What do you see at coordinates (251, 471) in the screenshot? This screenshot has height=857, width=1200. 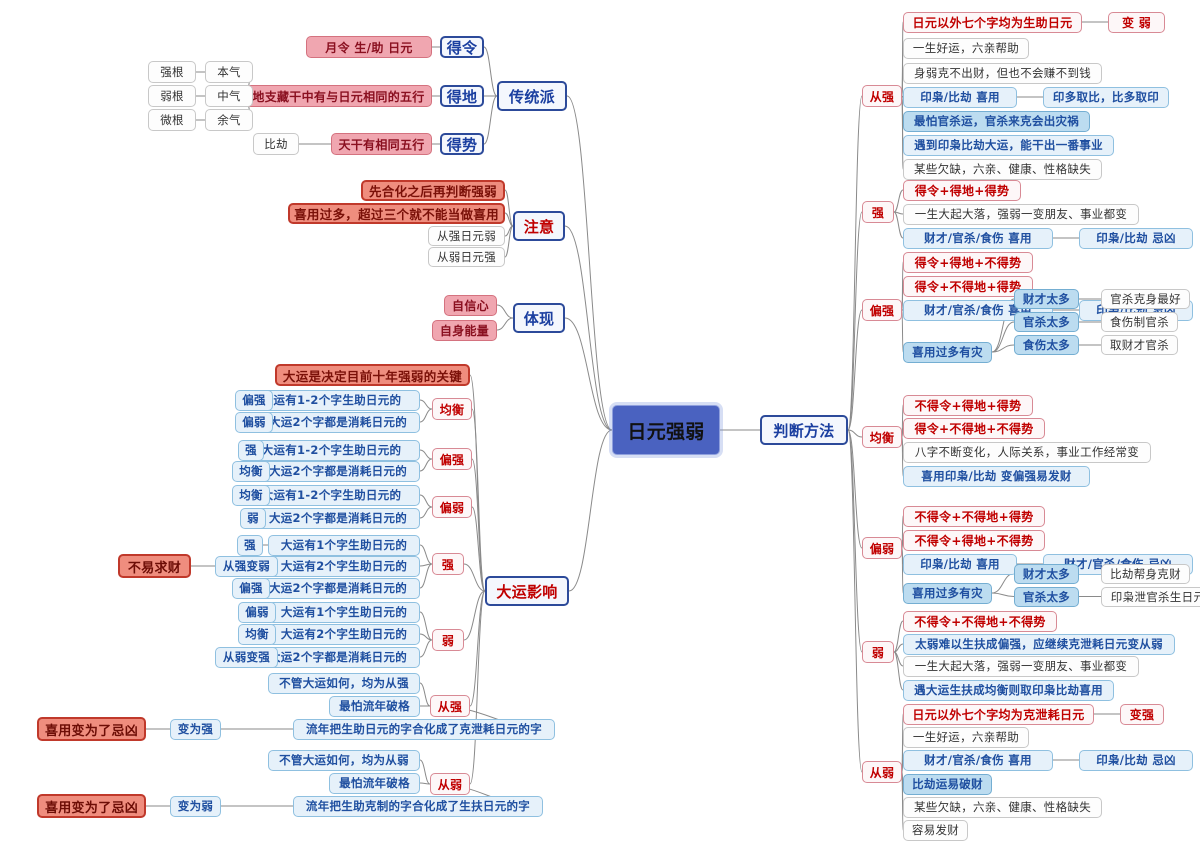 I see `luck-from-1-1: 均衡` at bounding box center [251, 471].